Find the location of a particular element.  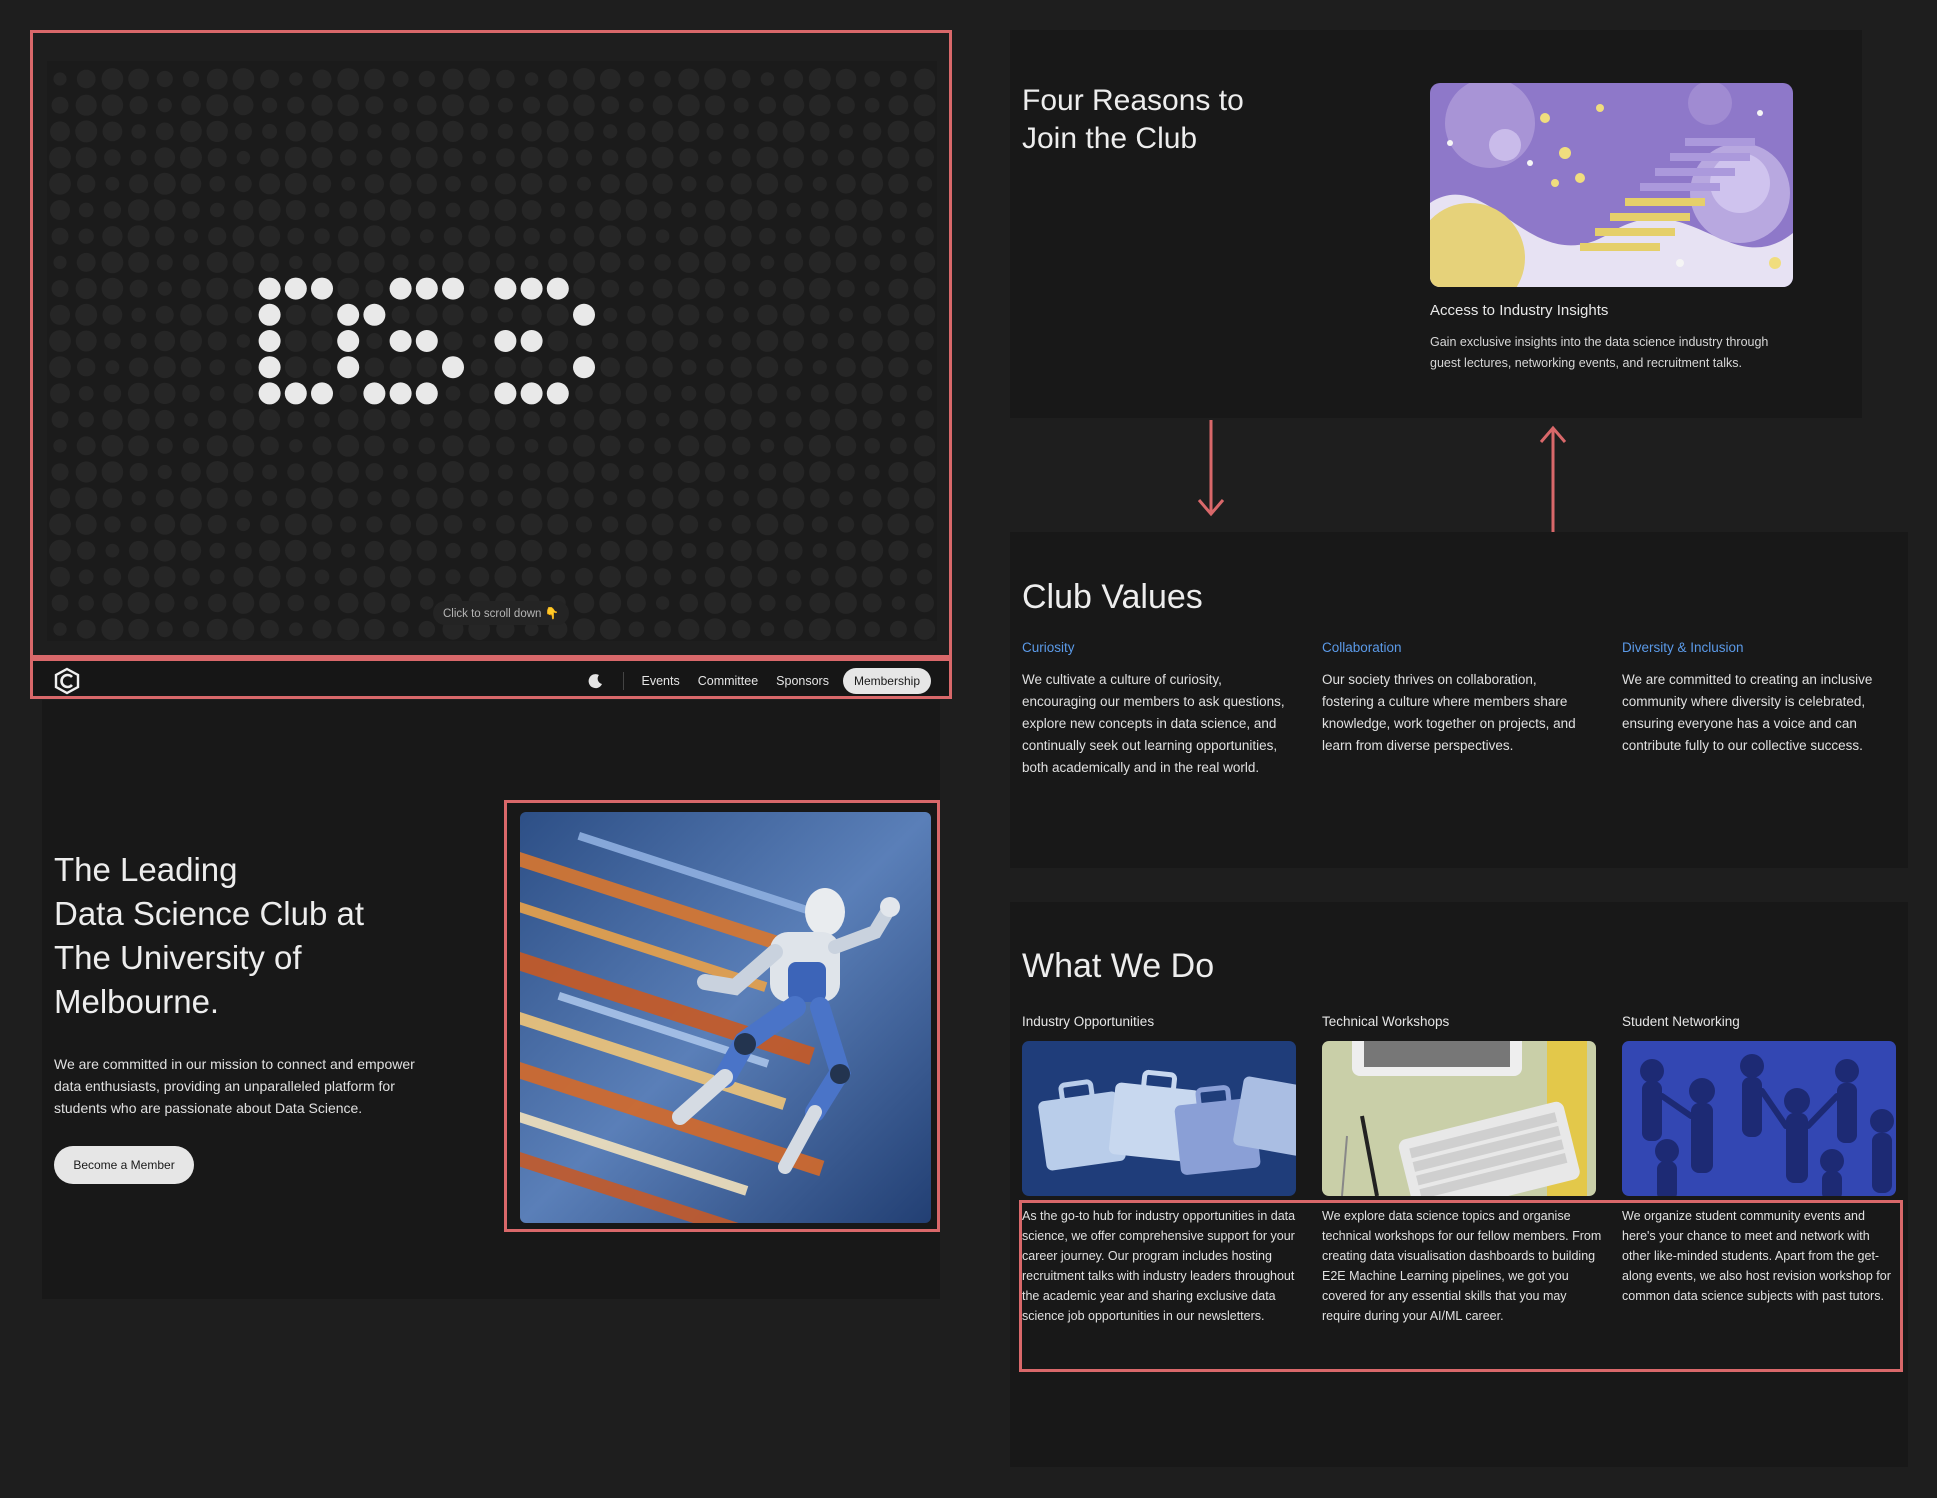

become-member-button: Become a Member is located at coordinates (124, 1165).